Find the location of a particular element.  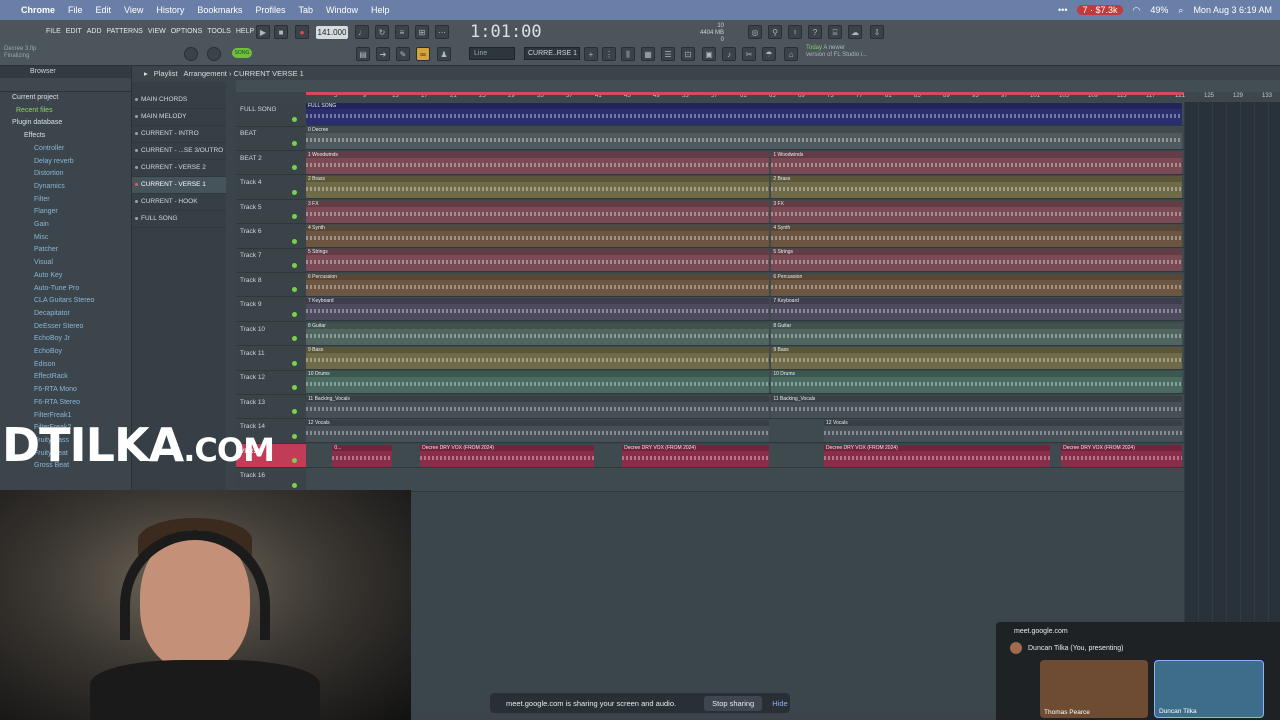

browser-item: Auto-Tune Pro is located at coordinates (65, 289).